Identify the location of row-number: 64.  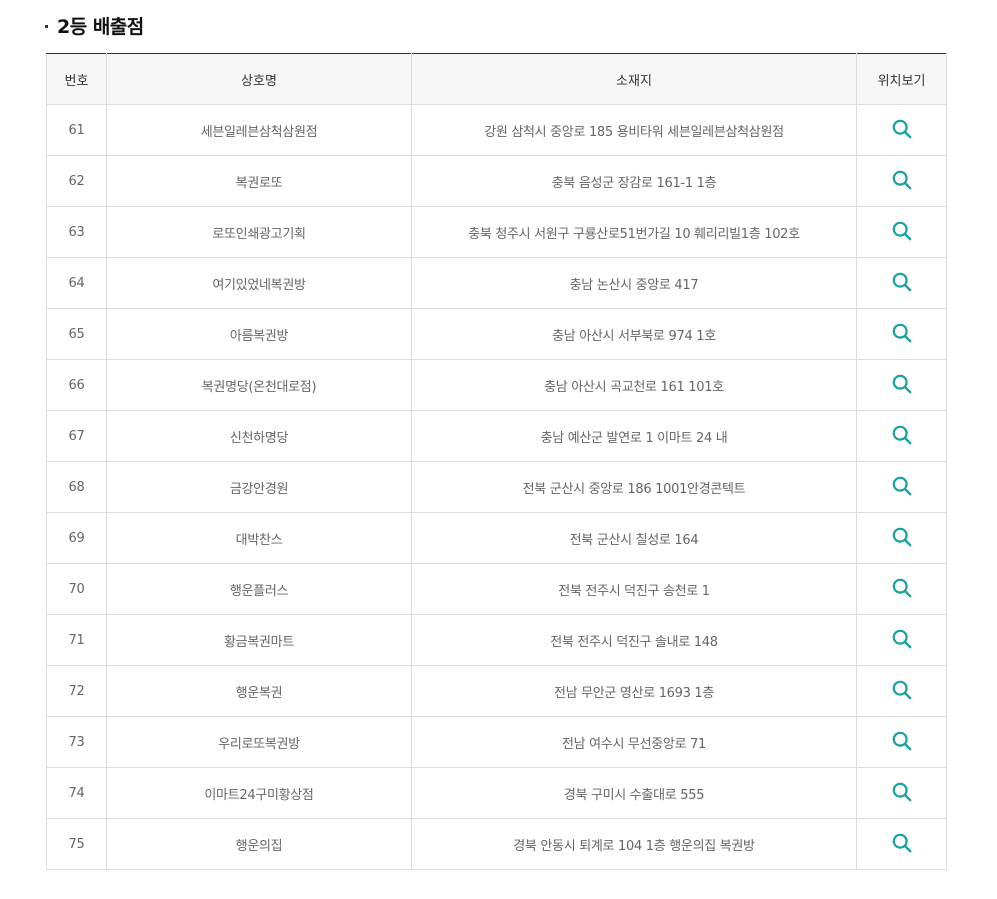
(76, 283).